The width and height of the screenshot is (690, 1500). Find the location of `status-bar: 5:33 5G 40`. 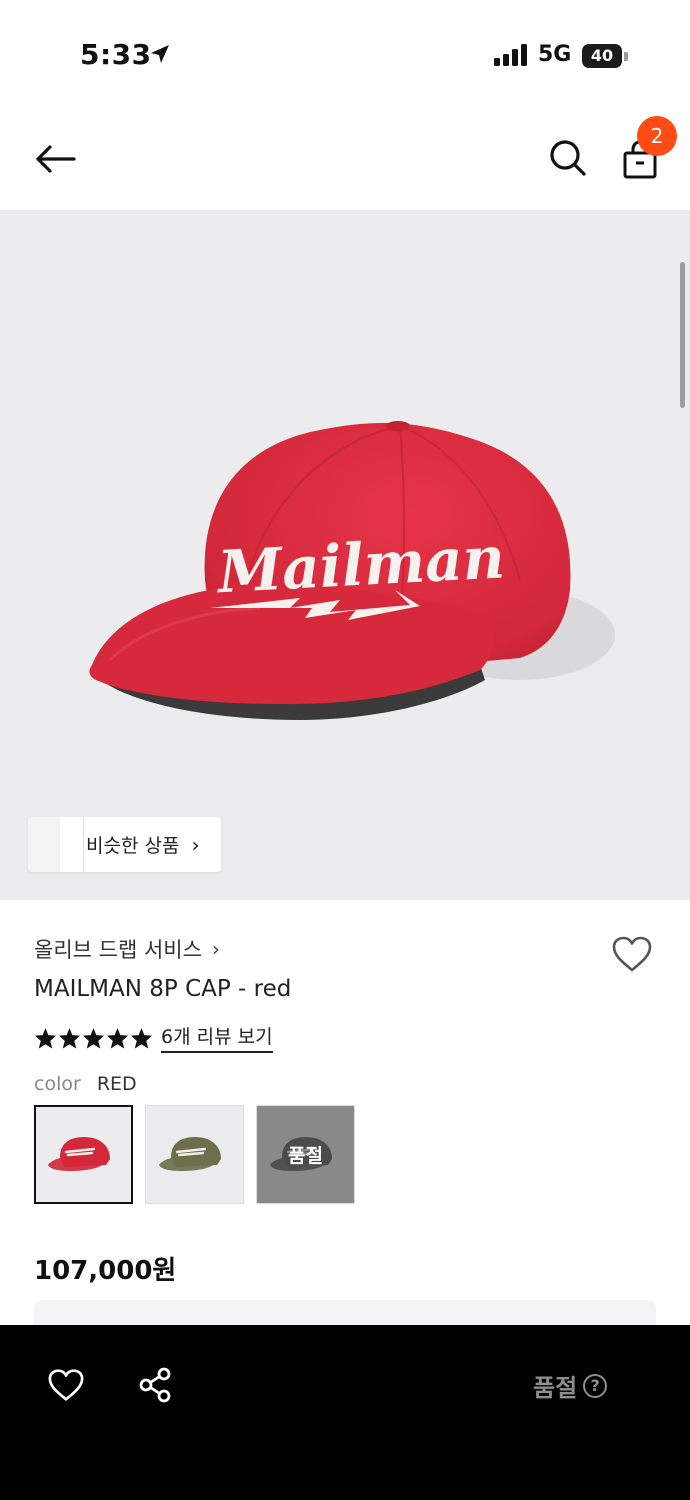

status-bar: 5:33 5G 40 is located at coordinates (345, 55).